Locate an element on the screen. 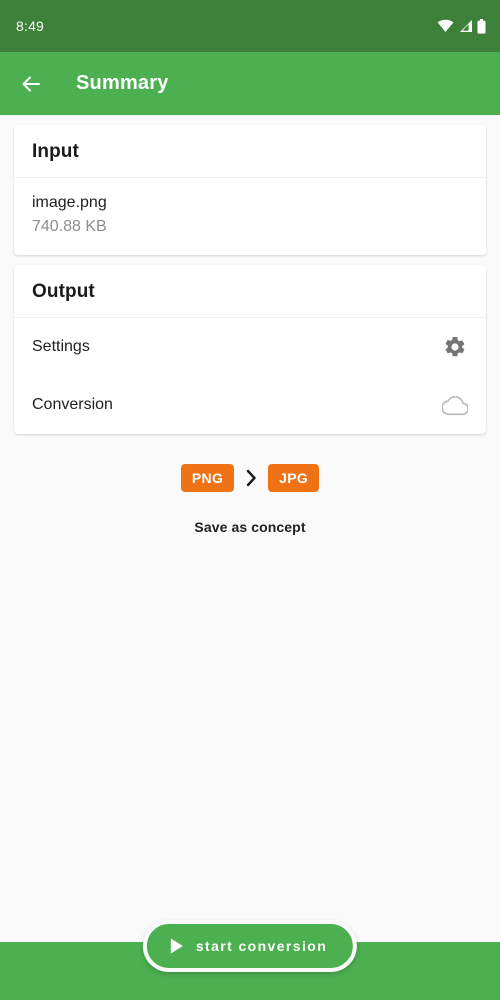 Image resolution: width=500 pixels, height=1000 pixels. input-card: Input image.png 740.88 KB is located at coordinates (250, 190).